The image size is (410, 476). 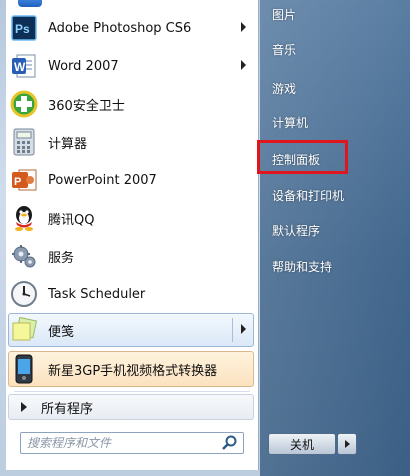 I want to click on program-item-task-scheduler: Task Scheduler, so click(x=132, y=294).